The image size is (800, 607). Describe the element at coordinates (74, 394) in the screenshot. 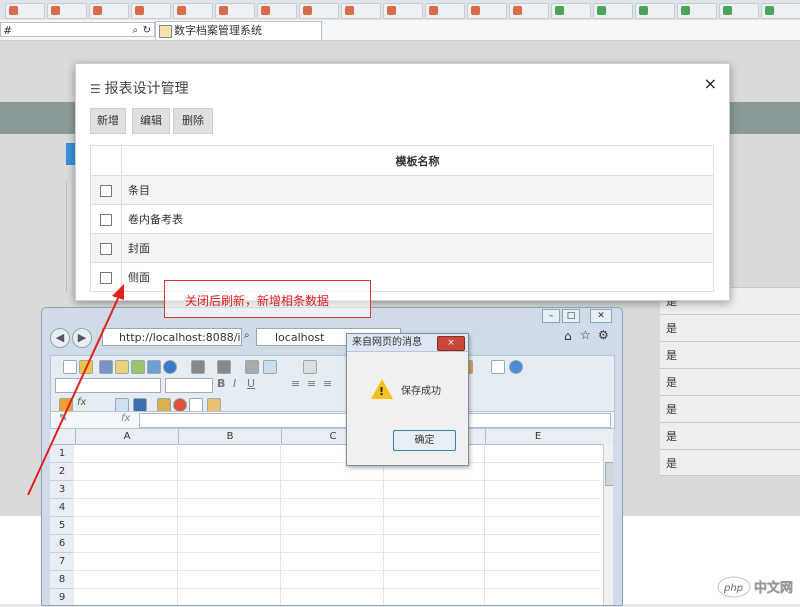

I see `arrow-line` at that location.